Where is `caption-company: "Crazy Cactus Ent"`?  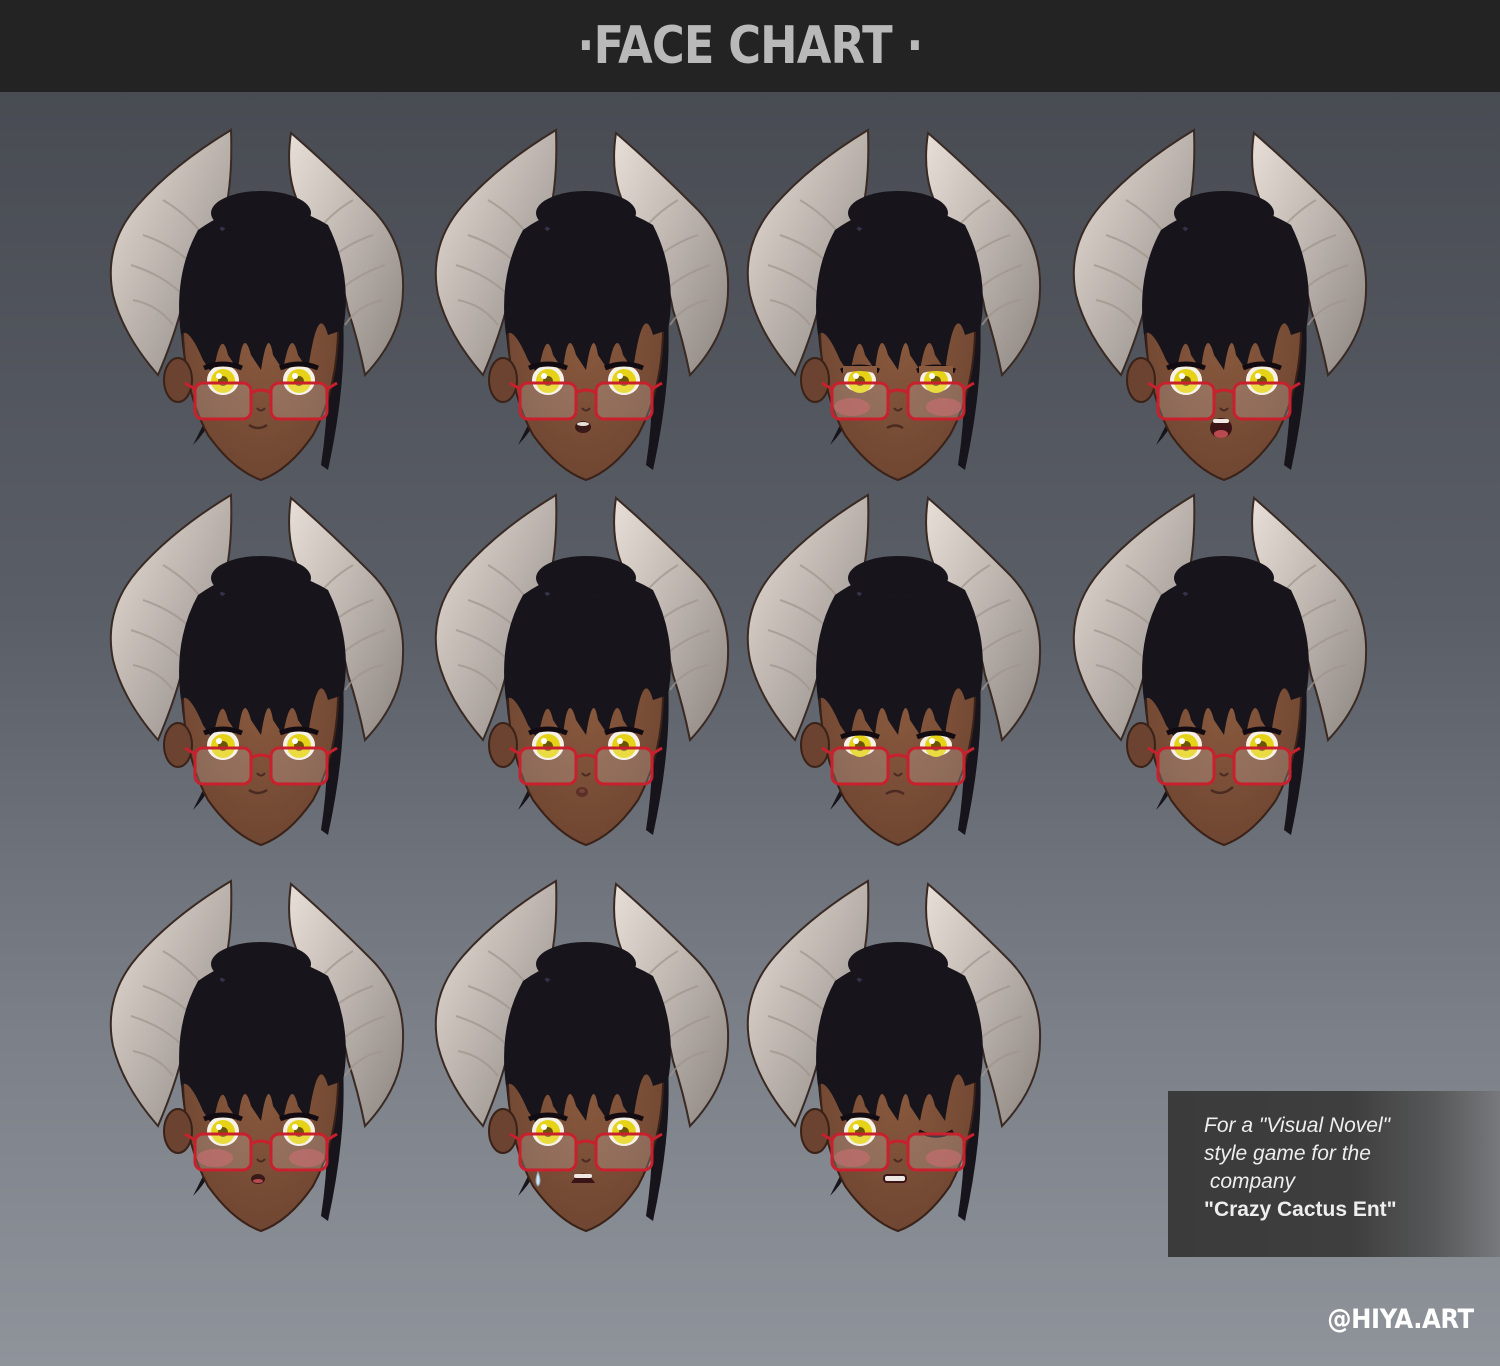 caption-company: "Crazy Cactus Ent" is located at coordinates (1300, 1209).